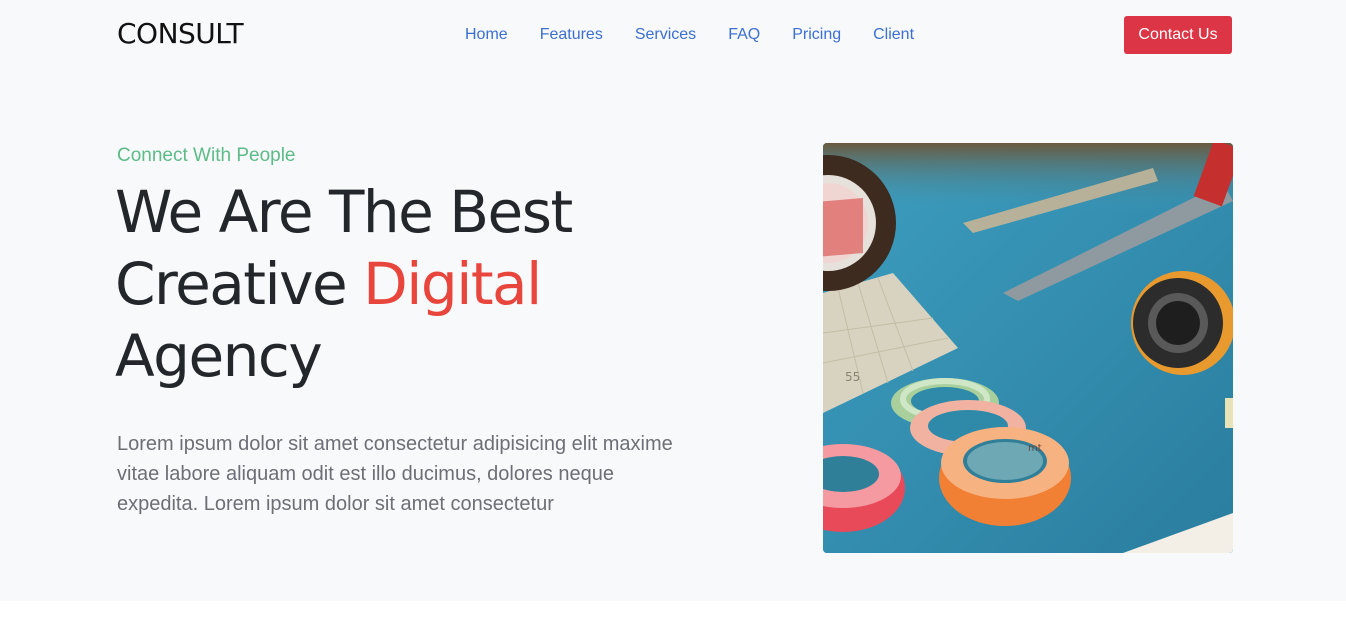  Describe the element at coordinates (852, 377) in the screenshot. I see `mat-number-label: 55` at that location.